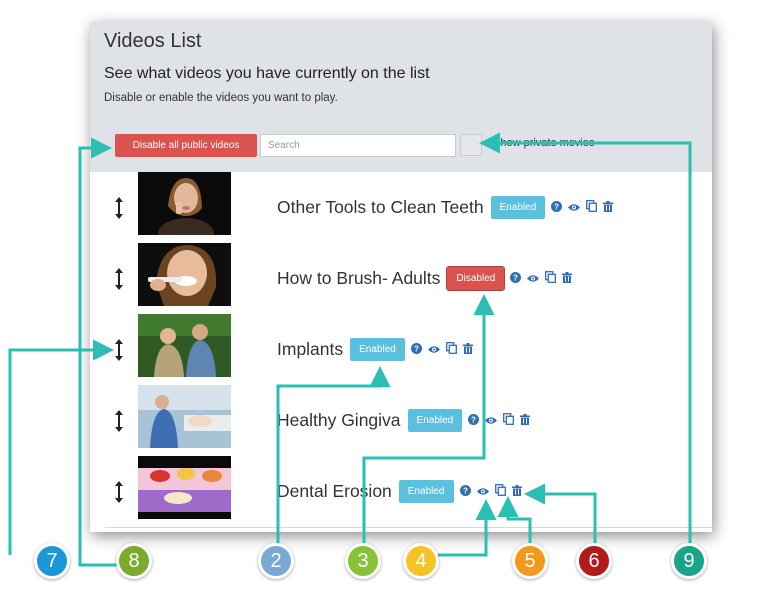 The width and height of the screenshot is (768, 597). I want to click on video-title: Other Tools to Clean Teeth, so click(380, 207).